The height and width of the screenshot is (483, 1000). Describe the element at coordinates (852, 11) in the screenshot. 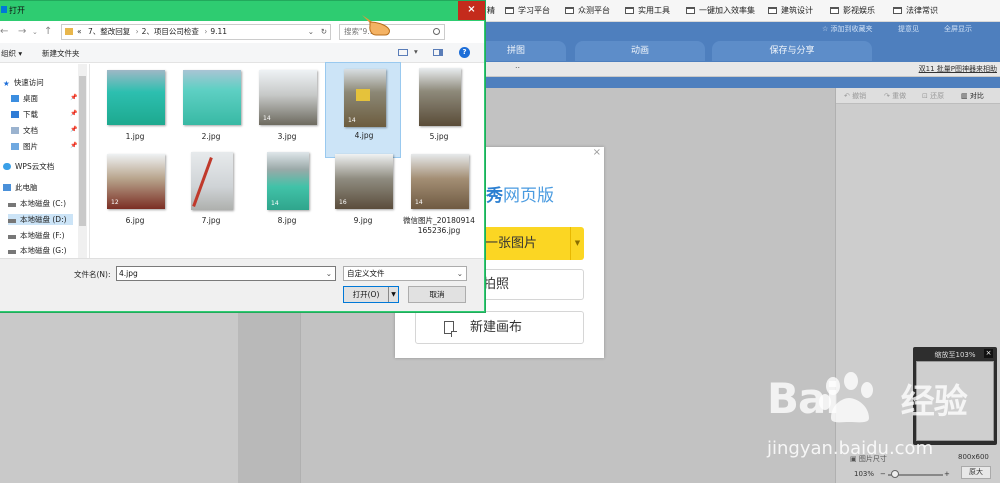

I see `bookmark-entertainment: 影视娱乐` at that location.